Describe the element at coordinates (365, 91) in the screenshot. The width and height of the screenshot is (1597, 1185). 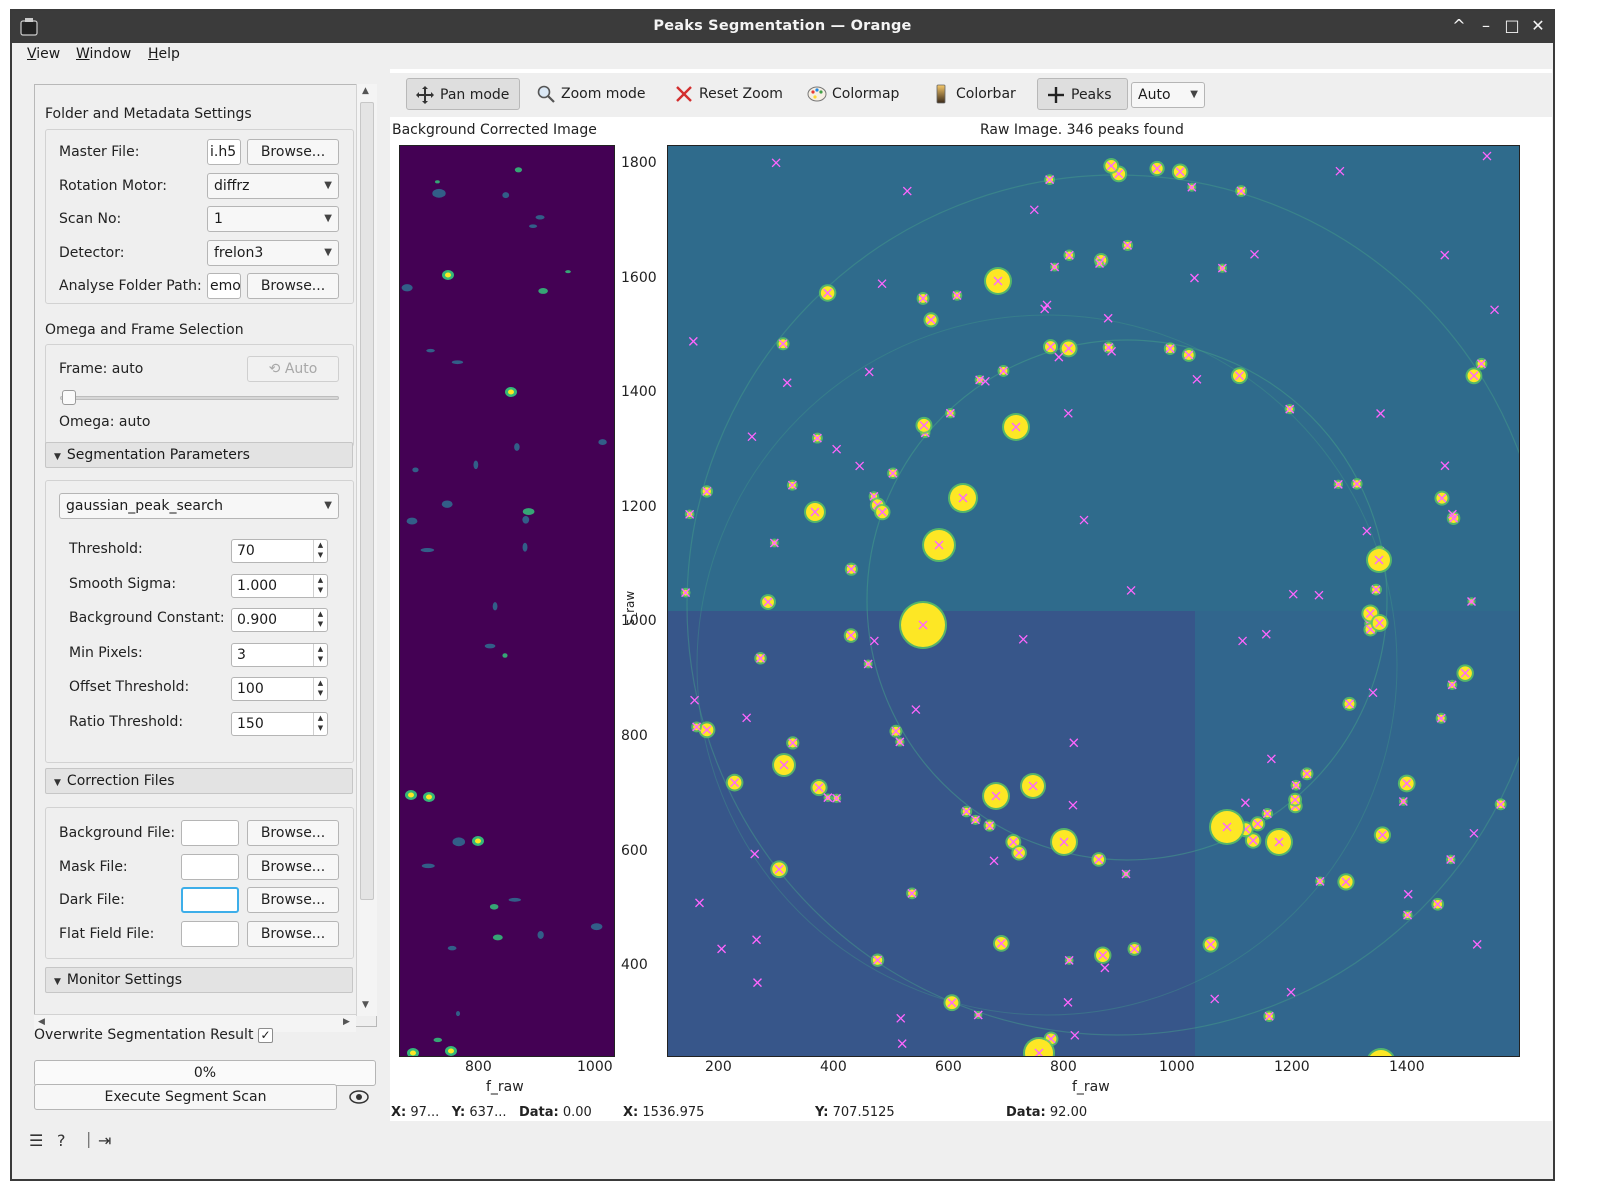
I see `scroll-up-icon: ▲` at that location.